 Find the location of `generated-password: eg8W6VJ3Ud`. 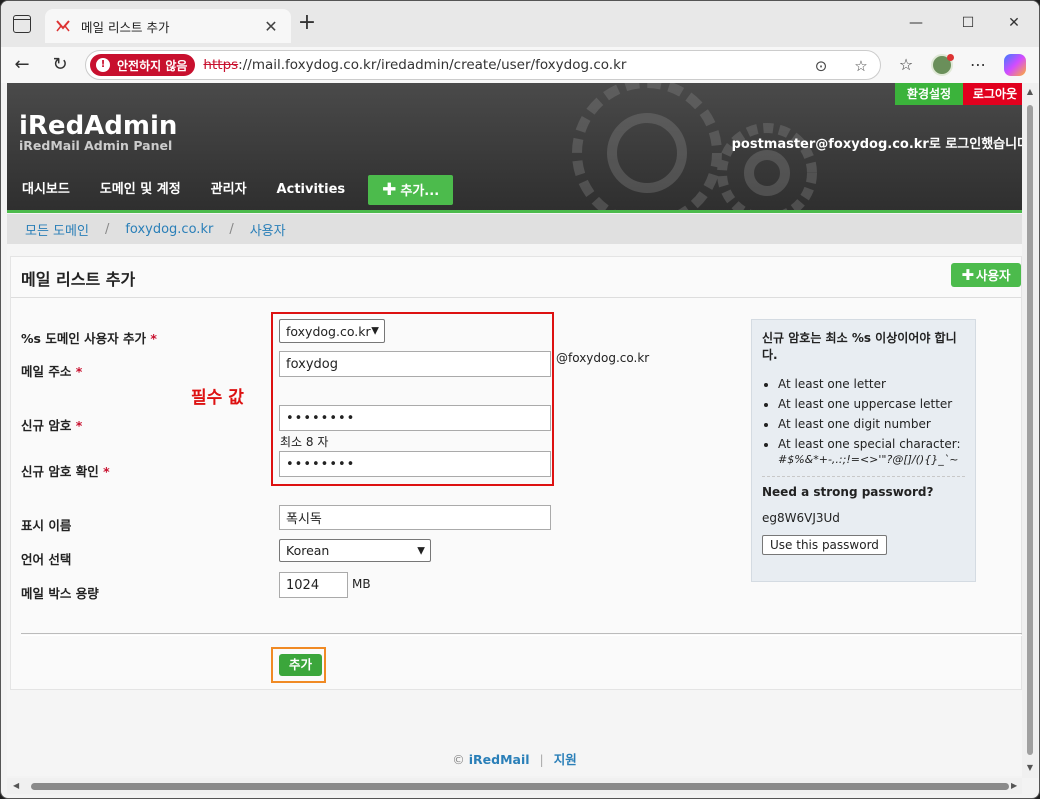

generated-password: eg8W6VJ3Ud is located at coordinates (801, 518).